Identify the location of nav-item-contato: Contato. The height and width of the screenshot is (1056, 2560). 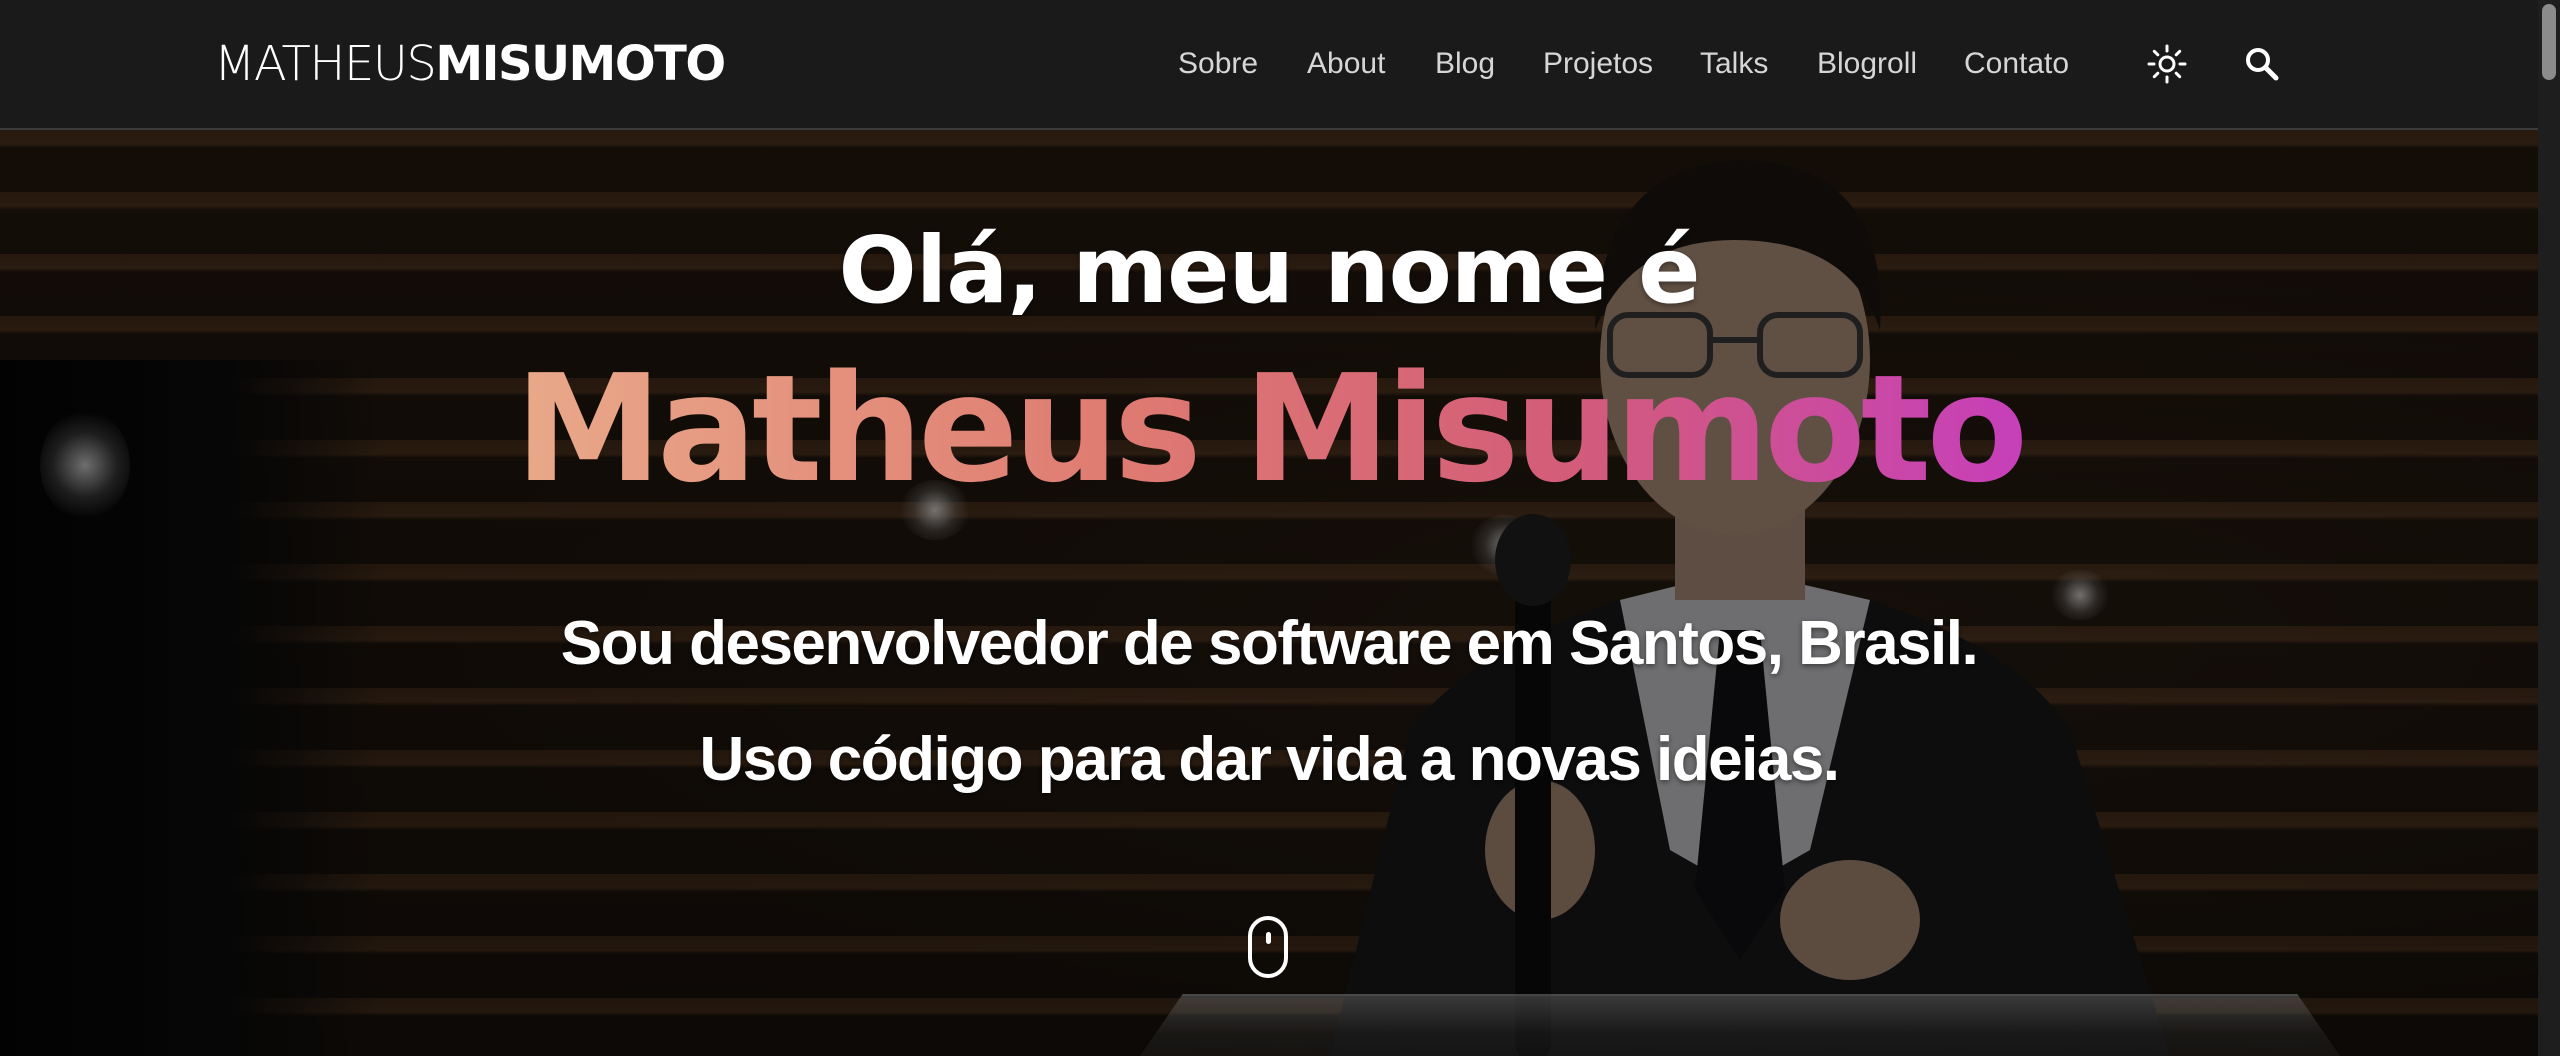
(2016, 64).